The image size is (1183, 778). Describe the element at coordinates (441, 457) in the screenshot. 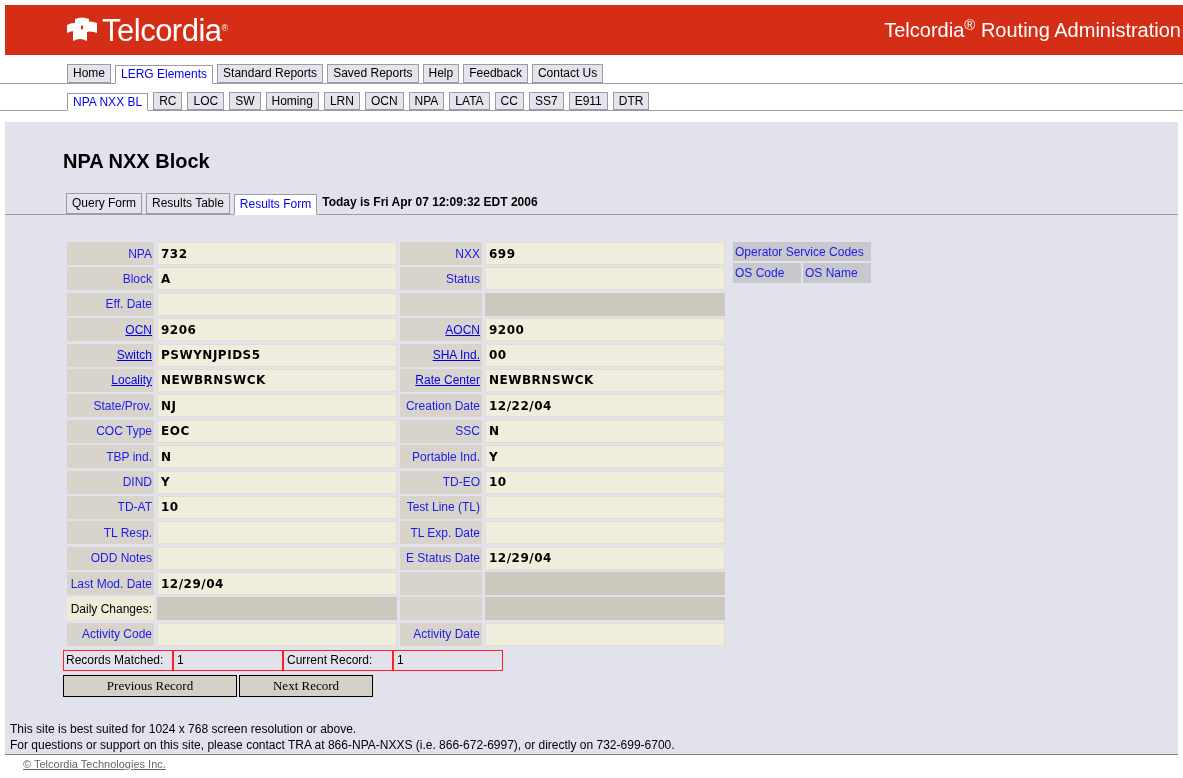

I see `field-label: Portable Ind.` at that location.